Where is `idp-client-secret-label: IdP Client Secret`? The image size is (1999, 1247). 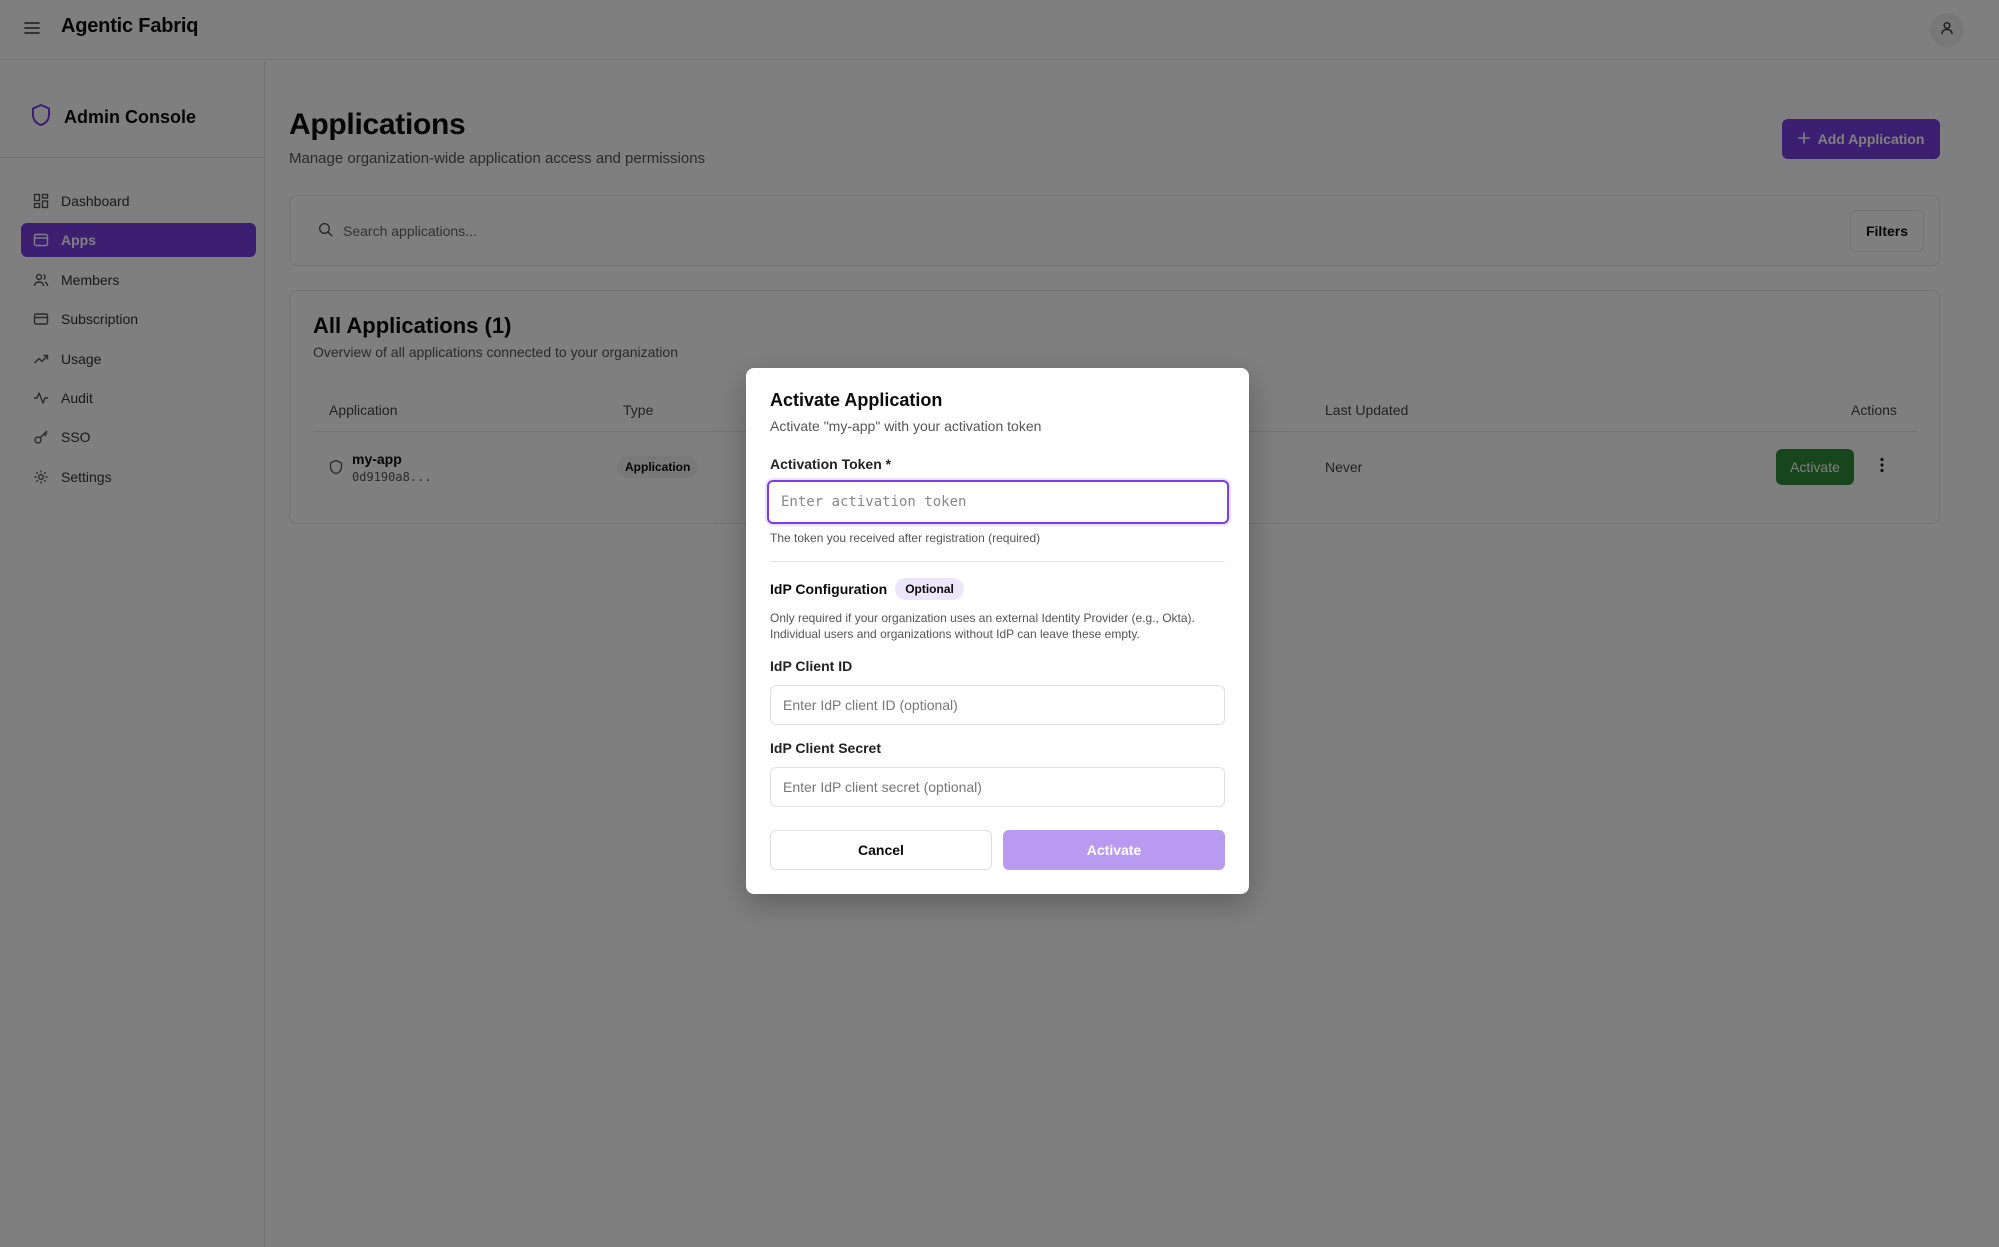
idp-client-secret-label: IdP Client Secret is located at coordinates (826, 748).